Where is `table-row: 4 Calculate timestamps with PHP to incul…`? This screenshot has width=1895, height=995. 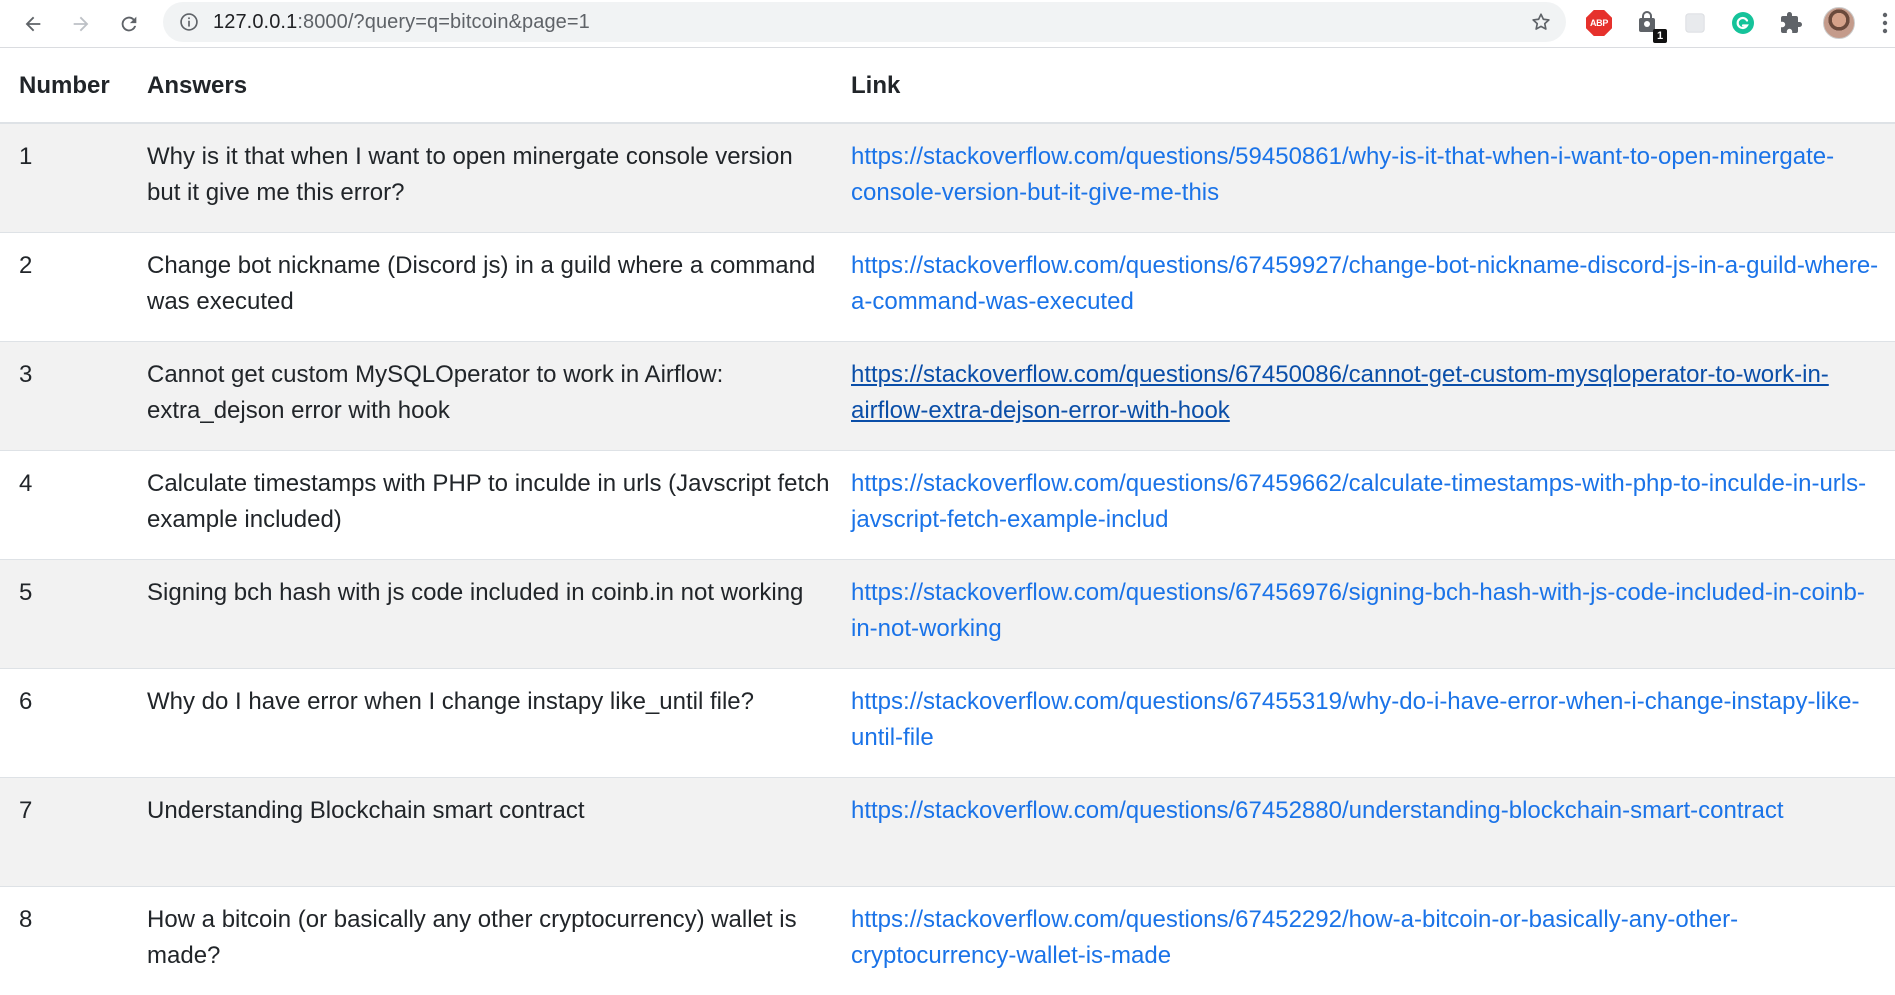 table-row: 4 Calculate timestamps with PHP to incul… is located at coordinates (947, 504).